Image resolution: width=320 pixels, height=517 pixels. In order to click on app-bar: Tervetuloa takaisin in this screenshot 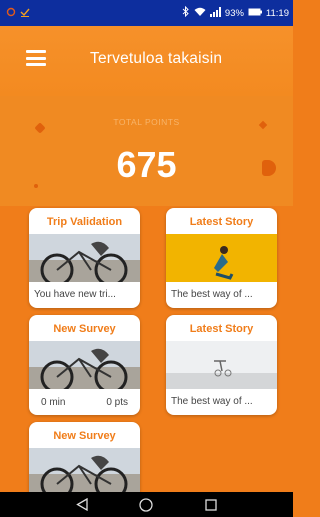, I will do `click(146, 61)`.